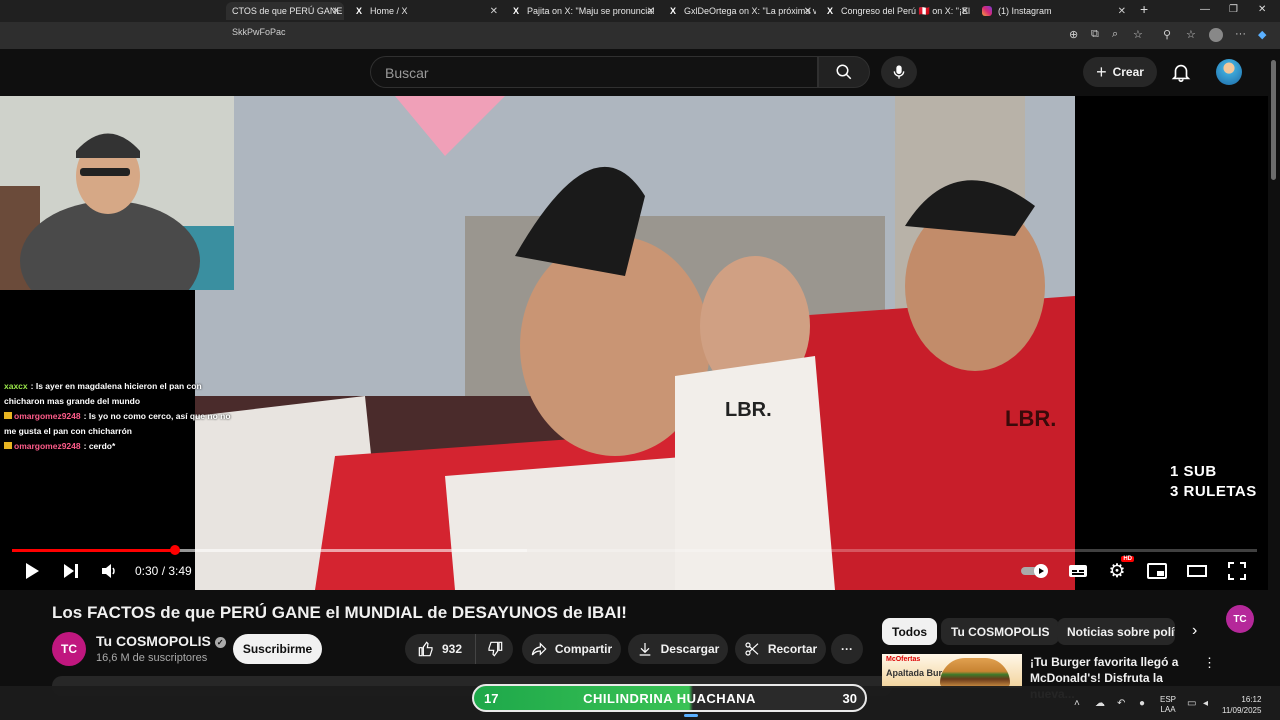 This screenshot has width=1280, height=720. I want to click on theater-icon, so click(1197, 571).